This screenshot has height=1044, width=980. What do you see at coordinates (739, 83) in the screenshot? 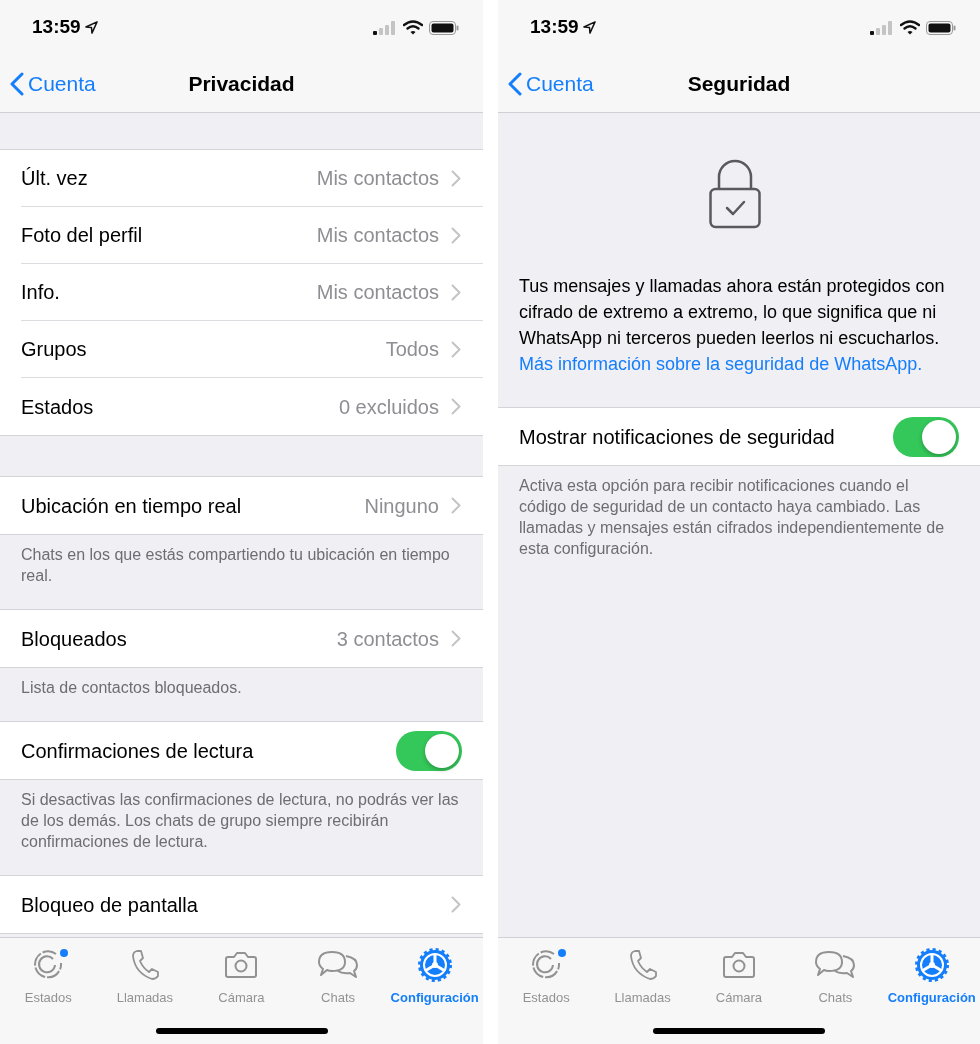
I see `nav-title: Seguridad` at bounding box center [739, 83].